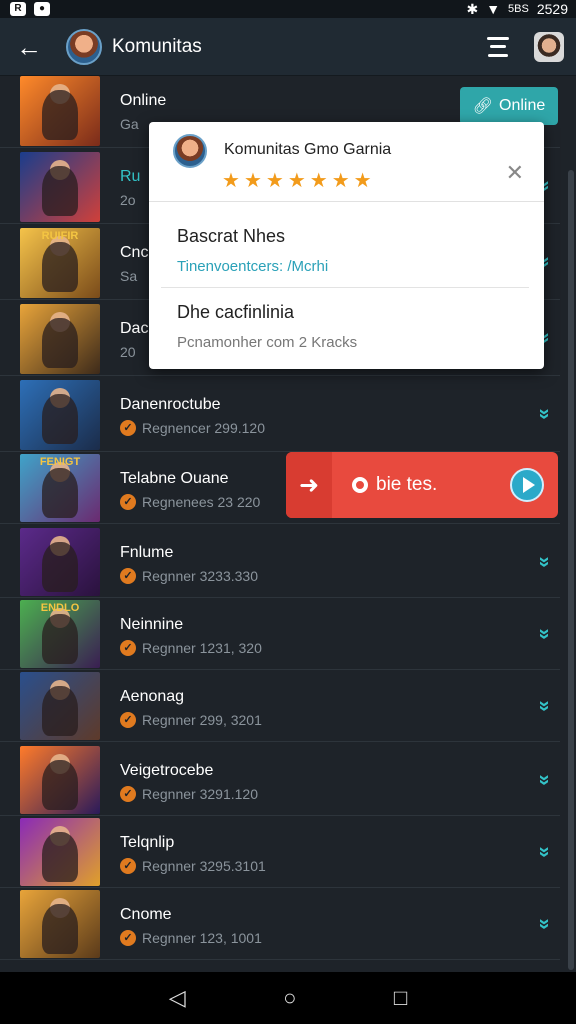 The image size is (576, 1024). What do you see at coordinates (18, 9) in the screenshot?
I see `app-notification-icon: R` at bounding box center [18, 9].